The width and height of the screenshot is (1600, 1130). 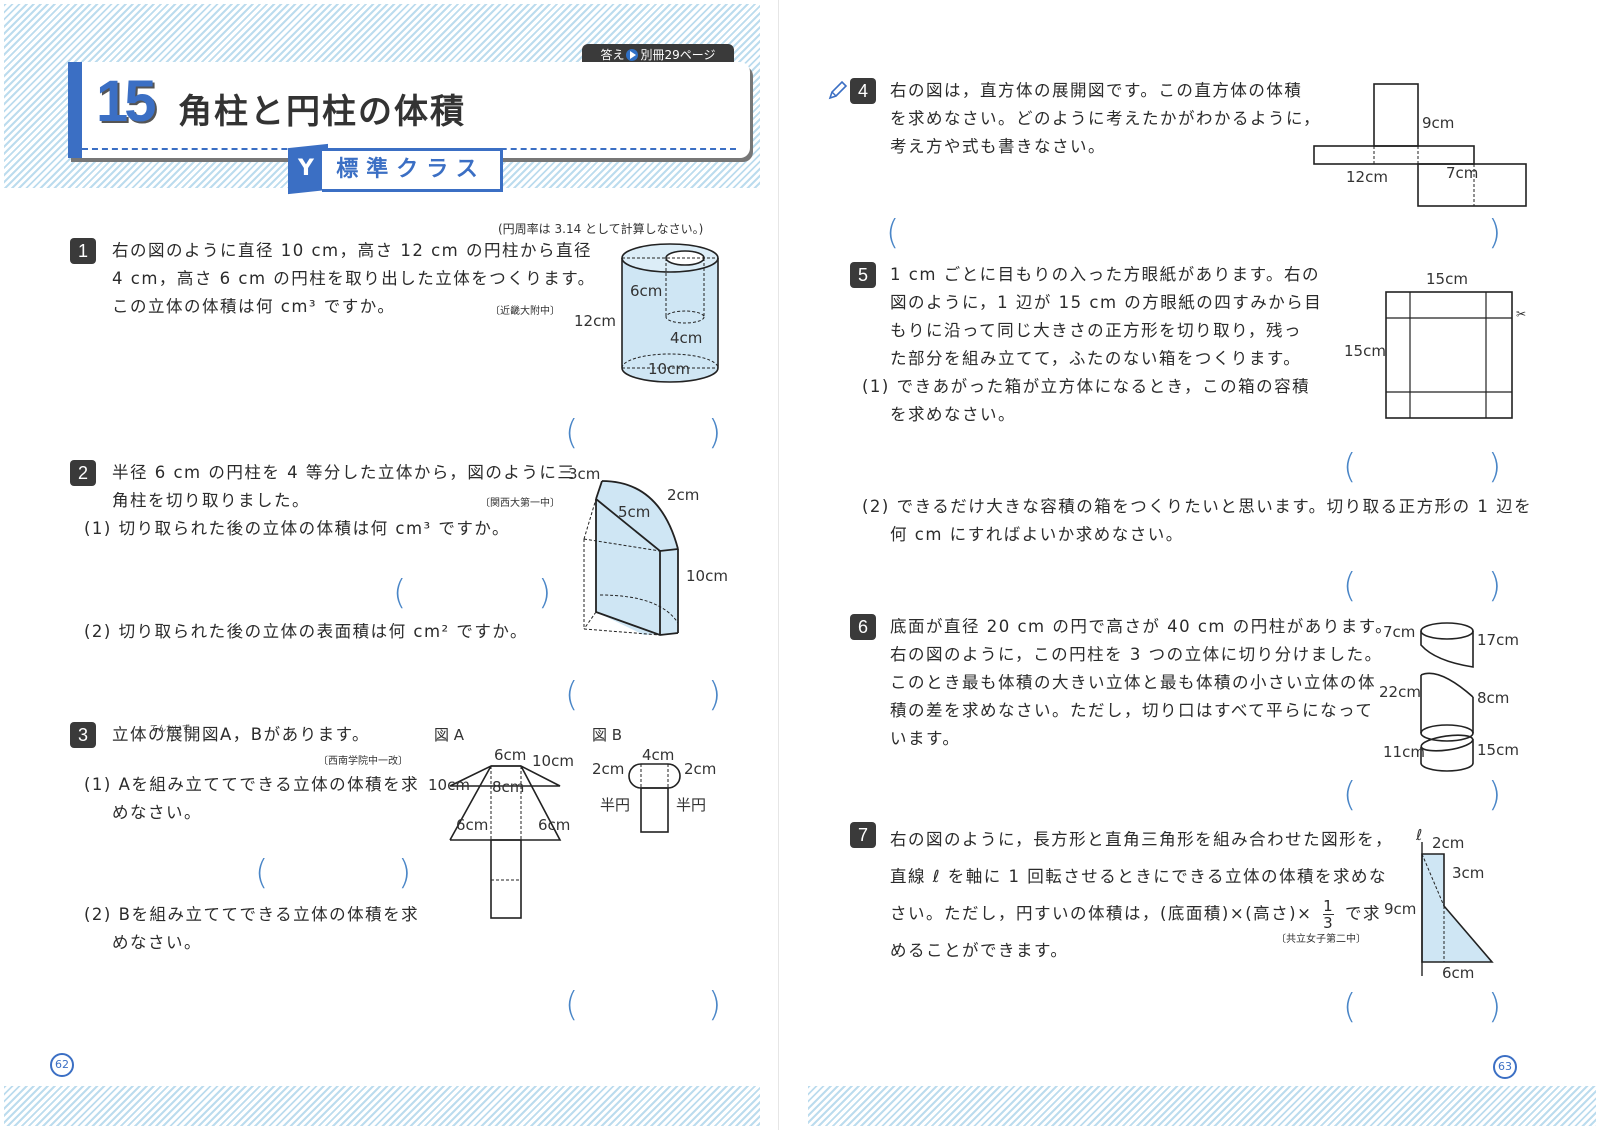 I want to click on answer-blank-q2-1-close: ), so click(x=544, y=593).